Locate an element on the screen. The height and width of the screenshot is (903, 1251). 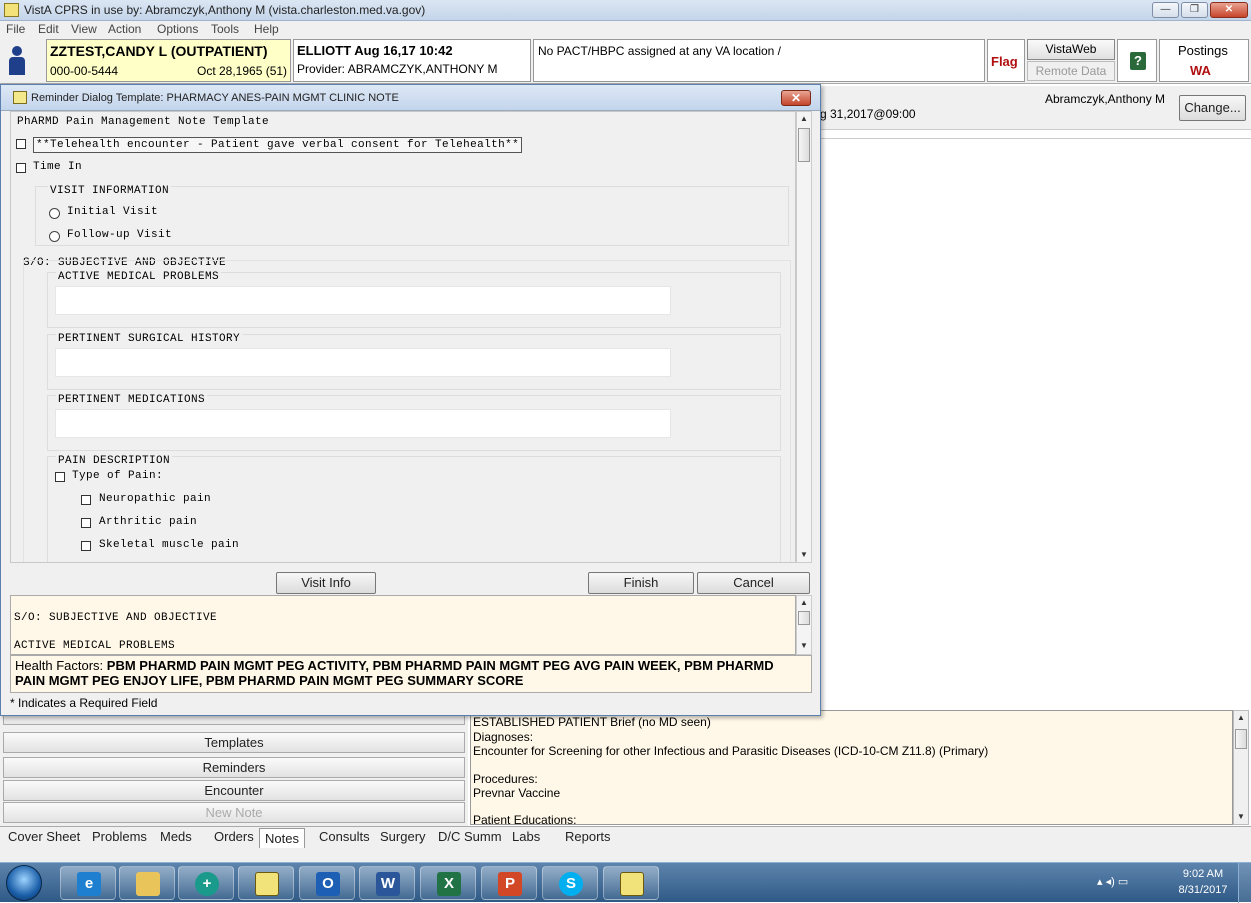
procedure-text: Prevnar Vaccine is located at coordinates (517, 793).